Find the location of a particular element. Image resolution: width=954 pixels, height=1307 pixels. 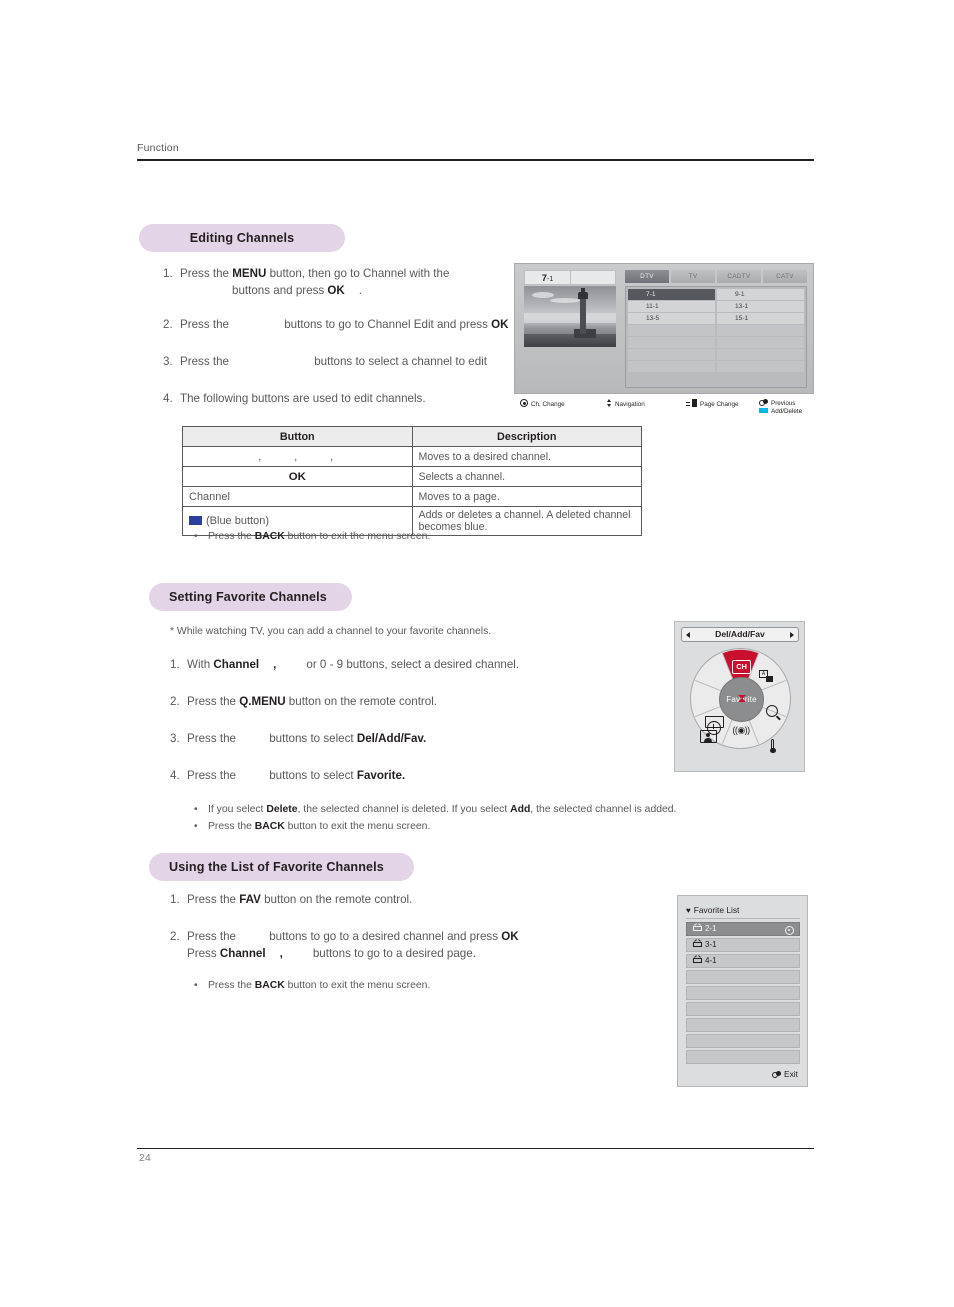

chevron-right-icon is located at coordinates (792, 635).